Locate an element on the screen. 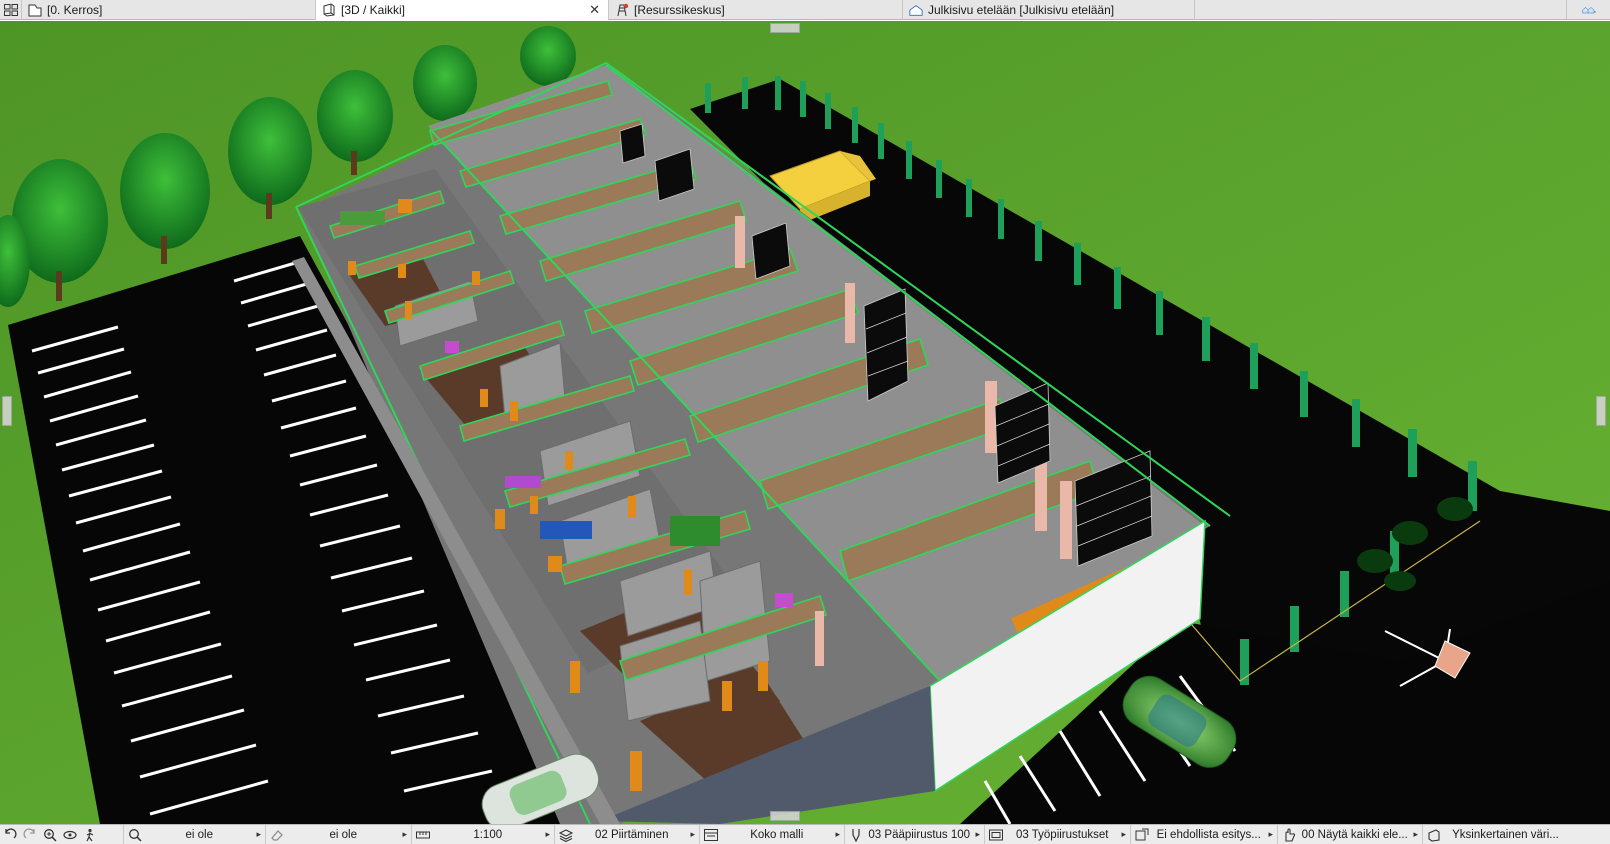 The image size is (1610, 844). scale-value: 1:100 is located at coordinates (488, 834).